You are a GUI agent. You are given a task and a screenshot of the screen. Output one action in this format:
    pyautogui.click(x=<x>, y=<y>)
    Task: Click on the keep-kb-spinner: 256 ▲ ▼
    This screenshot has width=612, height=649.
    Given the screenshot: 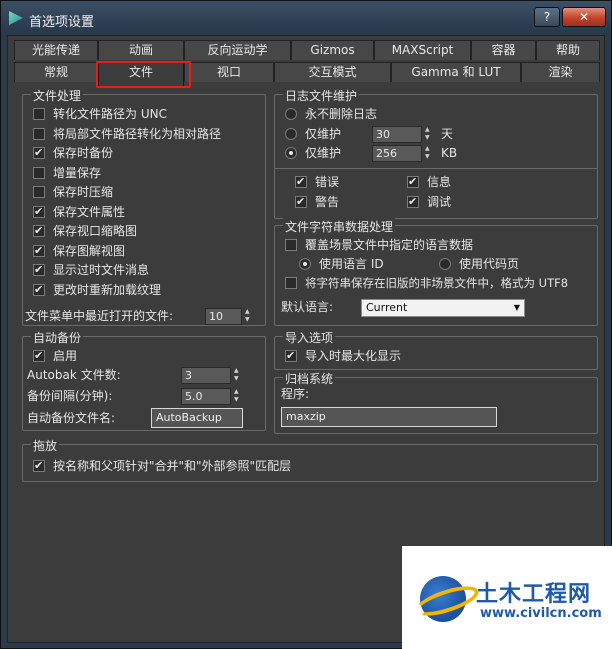 What is the action you would take?
    pyautogui.click(x=403, y=153)
    